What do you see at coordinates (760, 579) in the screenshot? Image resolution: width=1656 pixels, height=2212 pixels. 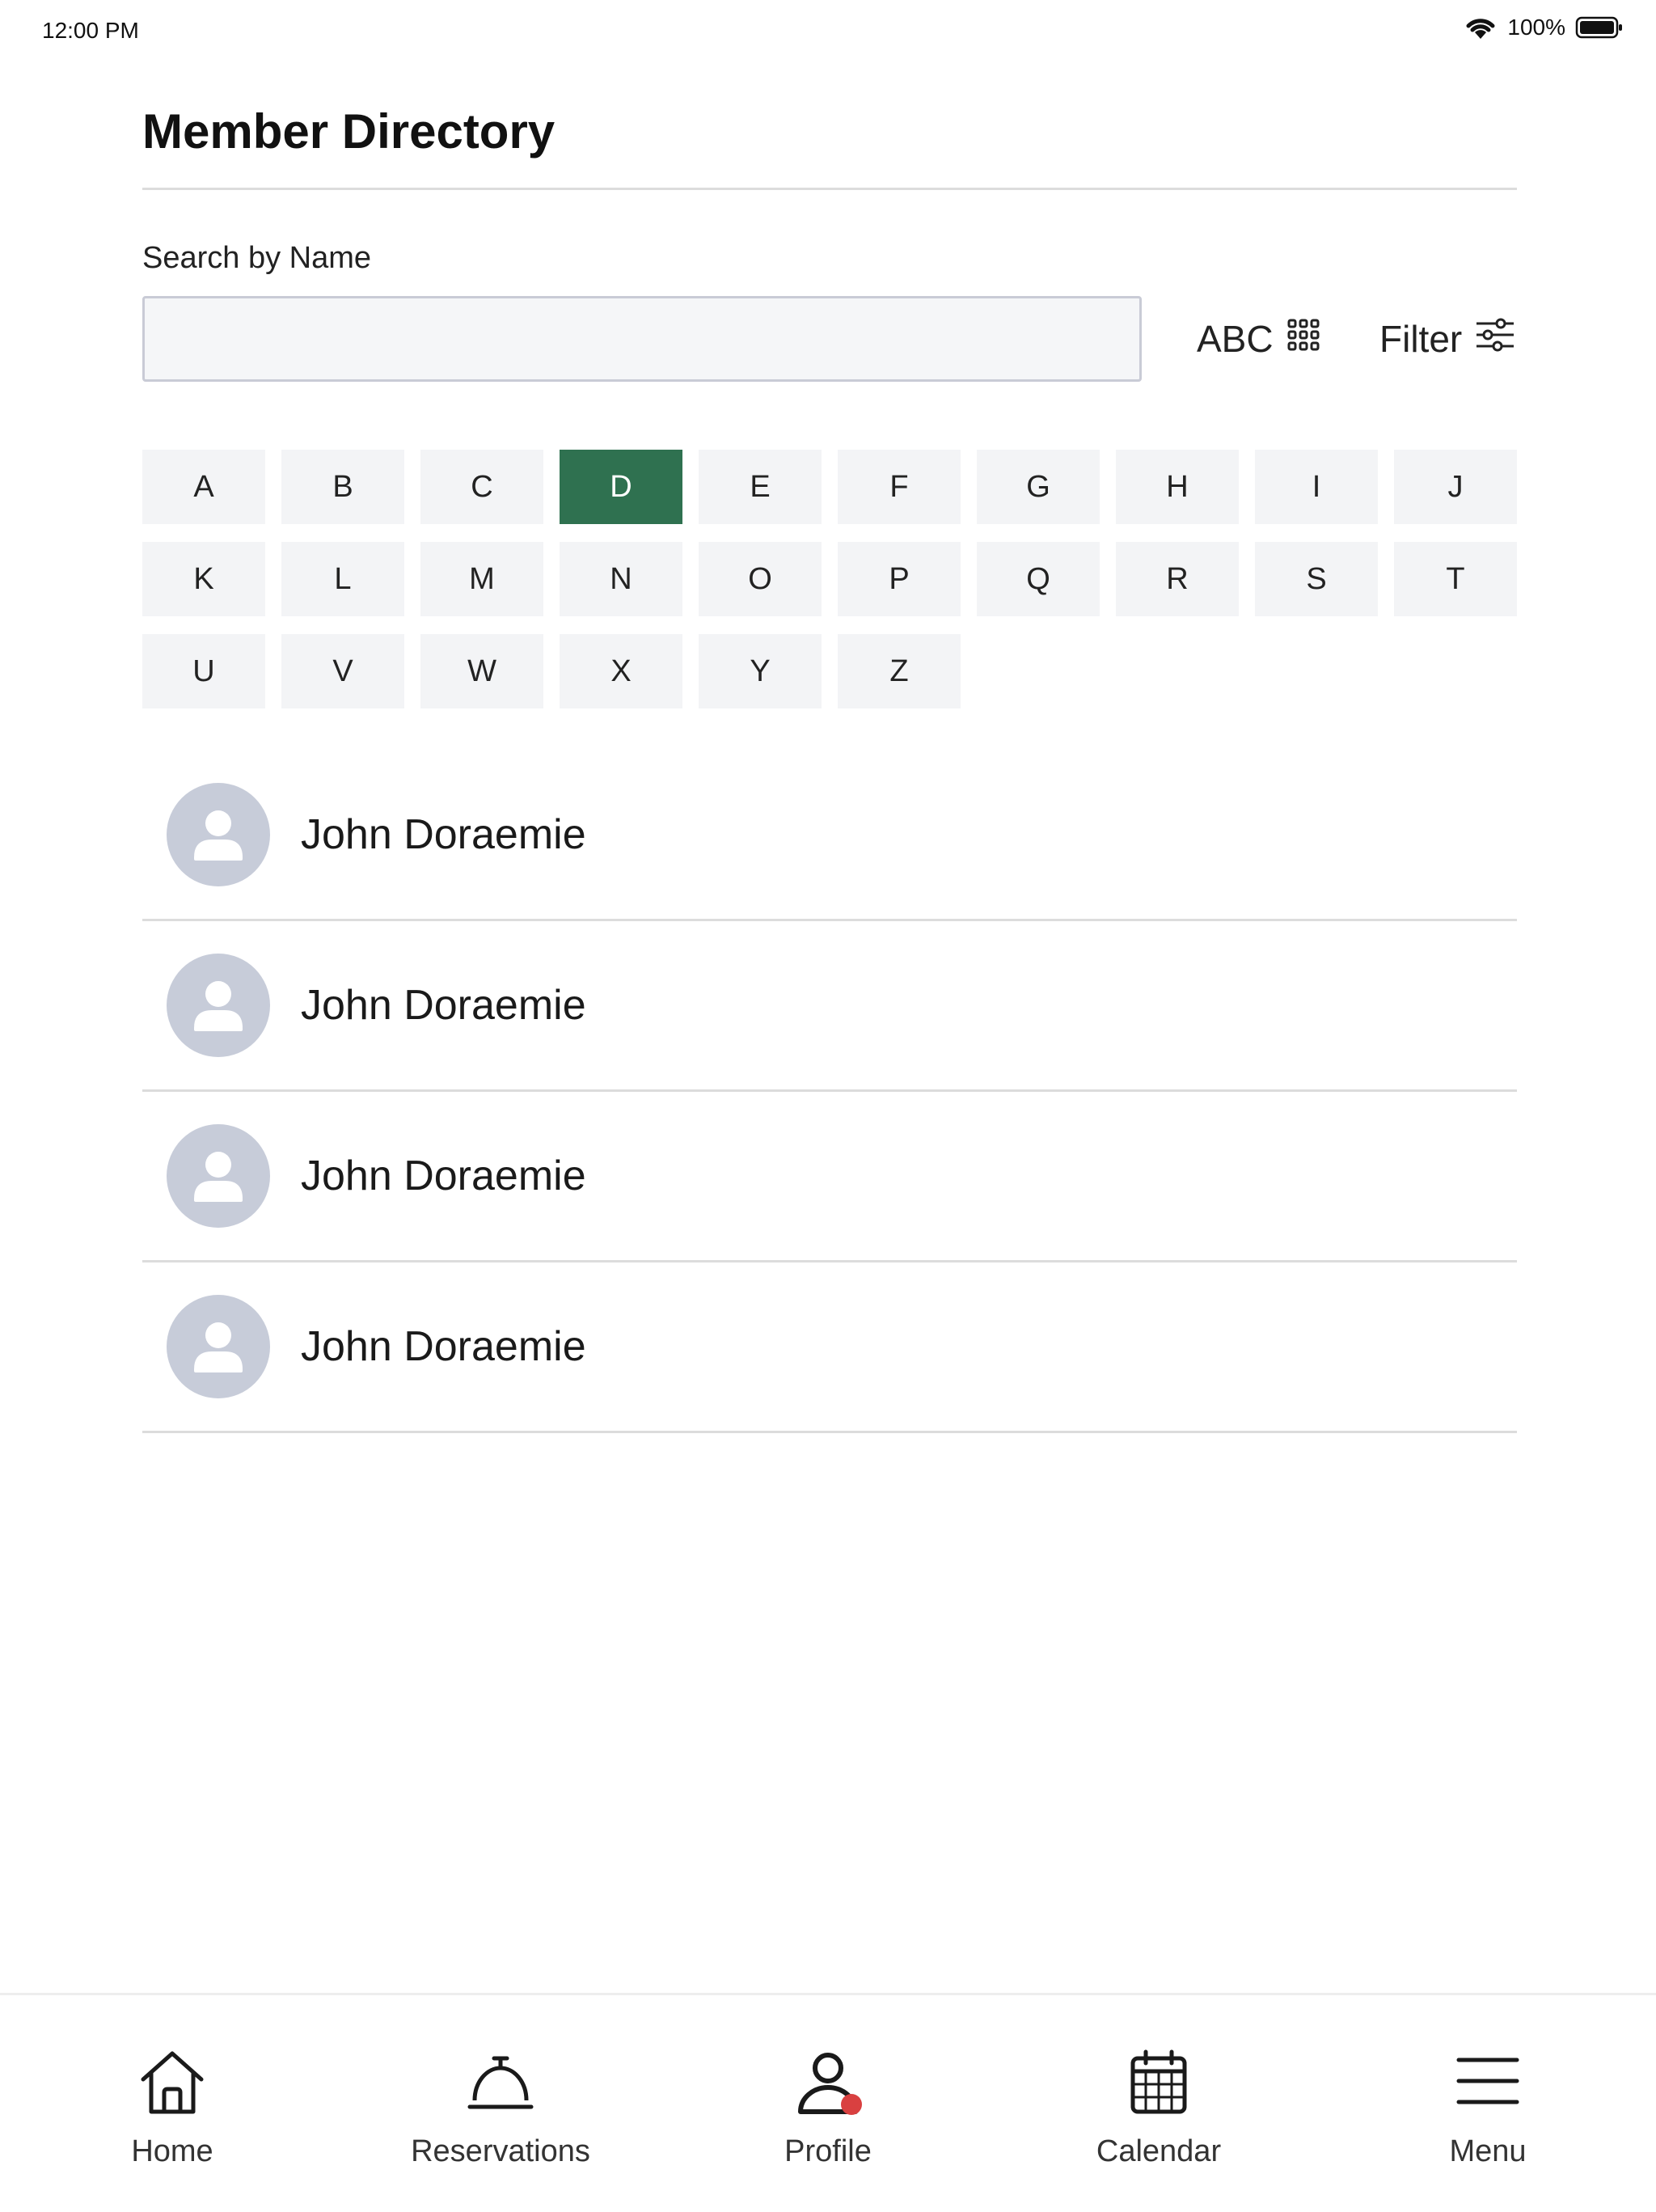 I see `letter-tile-o: O` at bounding box center [760, 579].